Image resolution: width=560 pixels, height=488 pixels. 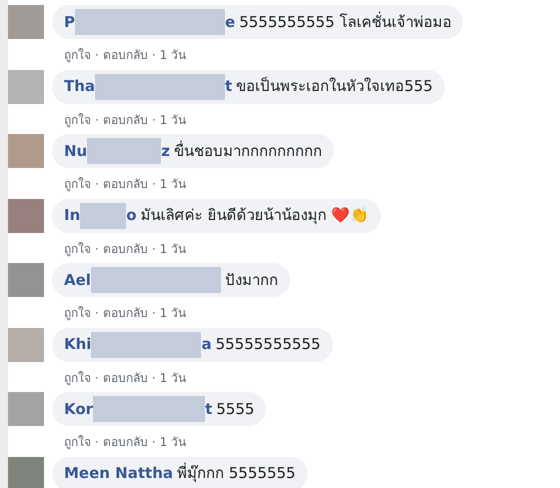 I want to click on author-name: Ael, so click(x=142, y=280).